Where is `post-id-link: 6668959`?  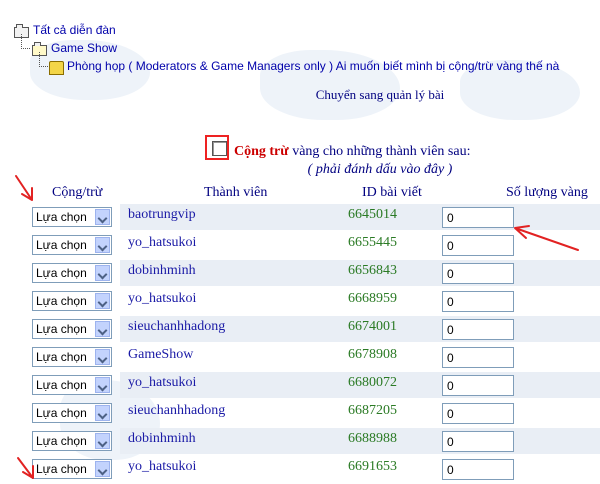
post-id-link: 6668959 is located at coordinates (372, 299).